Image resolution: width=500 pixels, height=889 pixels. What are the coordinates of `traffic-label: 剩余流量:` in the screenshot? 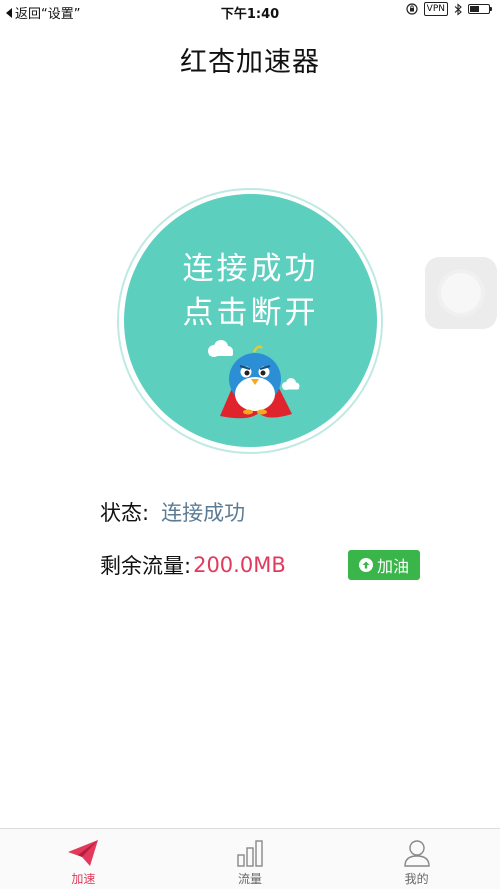 It's located at (146, 566).